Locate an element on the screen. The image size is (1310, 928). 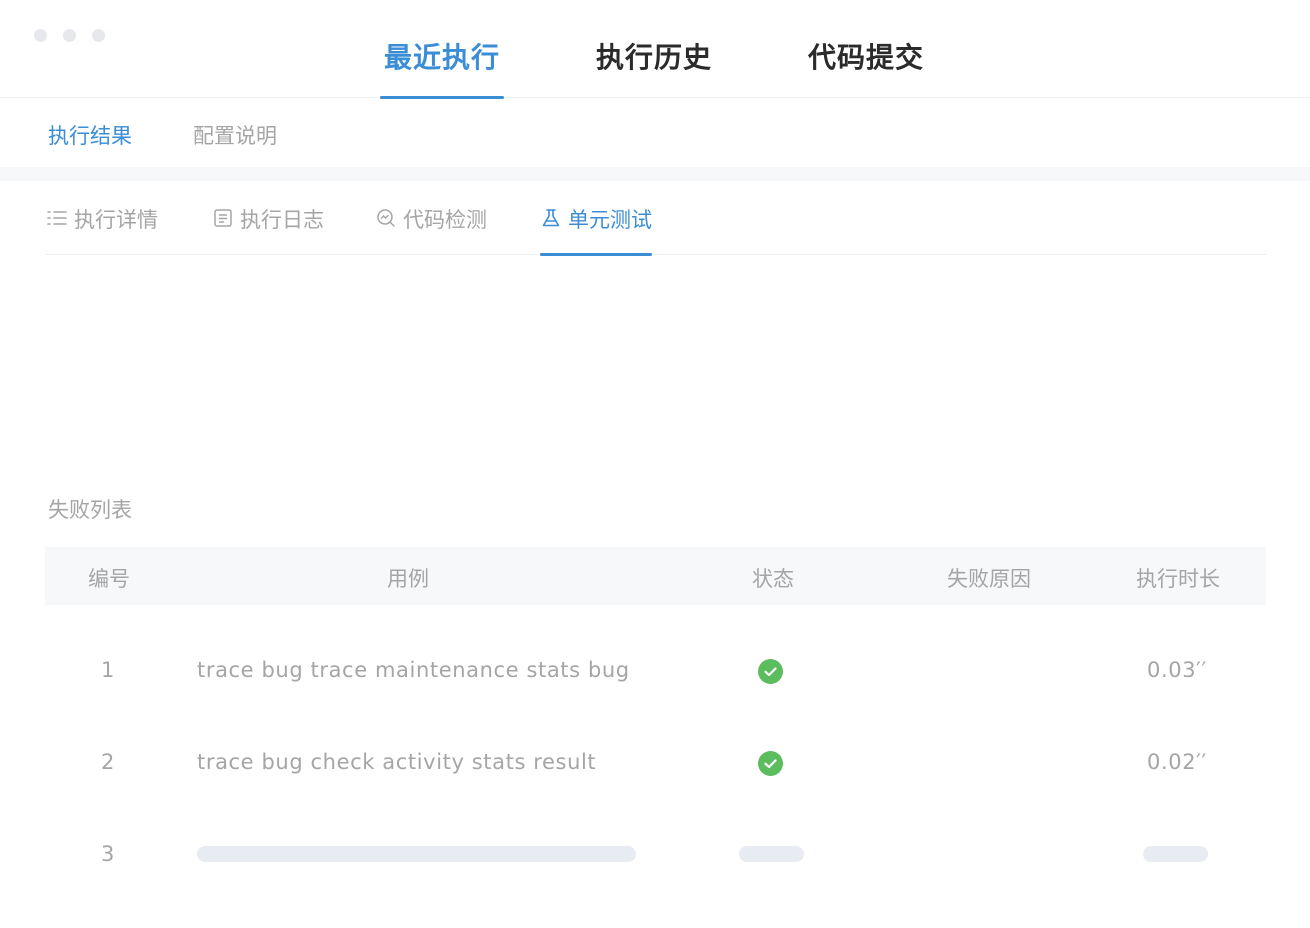
column-header-status: 状态 is located at coordinates (773, 579).